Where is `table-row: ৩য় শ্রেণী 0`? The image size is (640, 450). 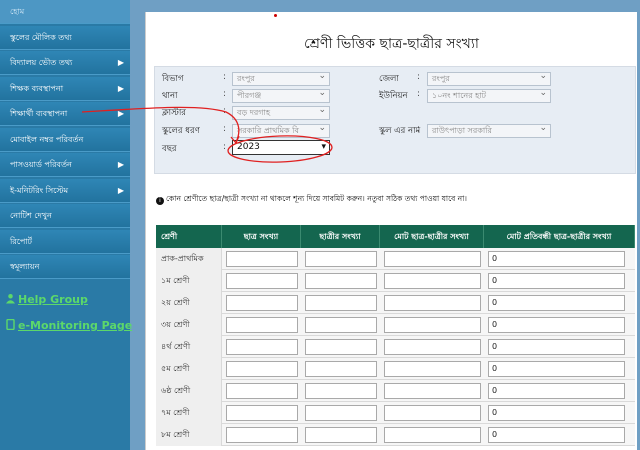
table-row: ৩য় শ্রেণী 0 is located at coordinates (395, 325).